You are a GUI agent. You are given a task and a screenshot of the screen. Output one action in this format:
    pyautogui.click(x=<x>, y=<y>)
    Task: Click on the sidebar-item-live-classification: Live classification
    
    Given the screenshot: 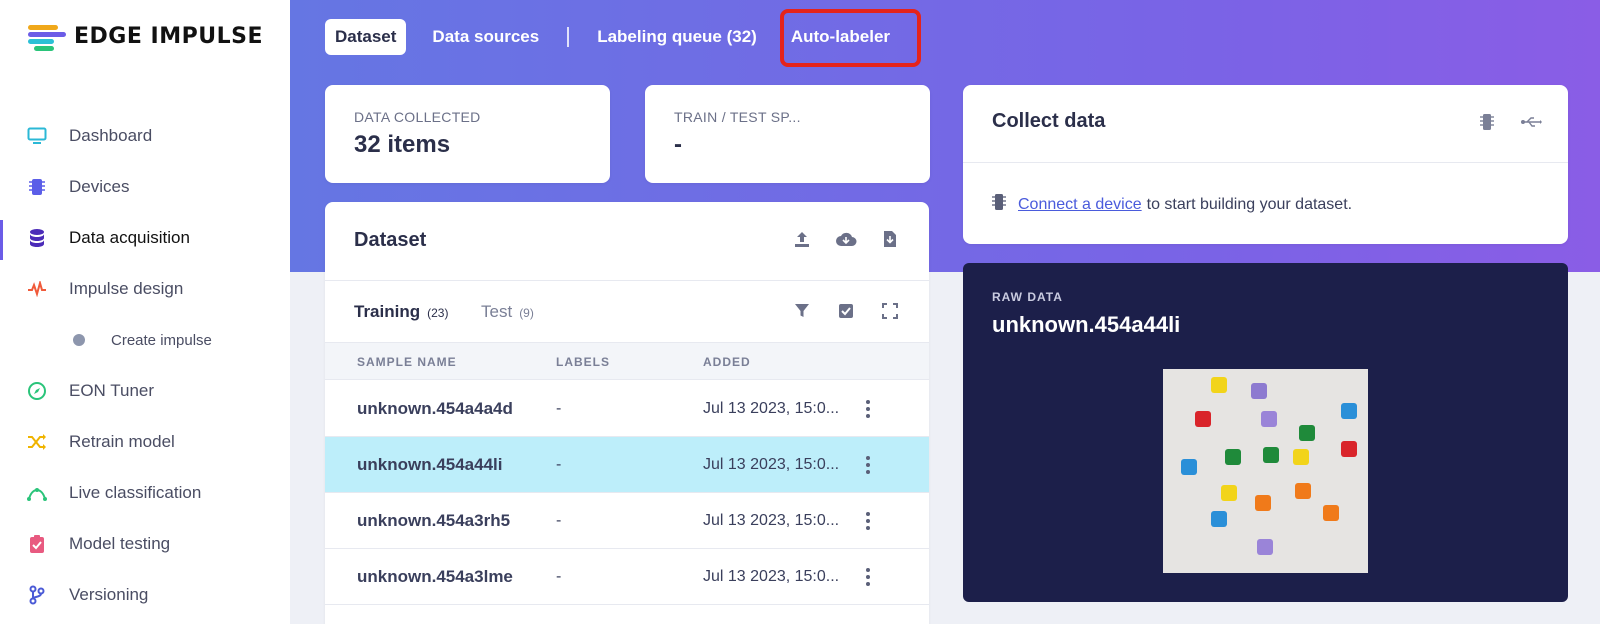 What is the action you would take?
    pyautogui.click(x=145, y=493)
    